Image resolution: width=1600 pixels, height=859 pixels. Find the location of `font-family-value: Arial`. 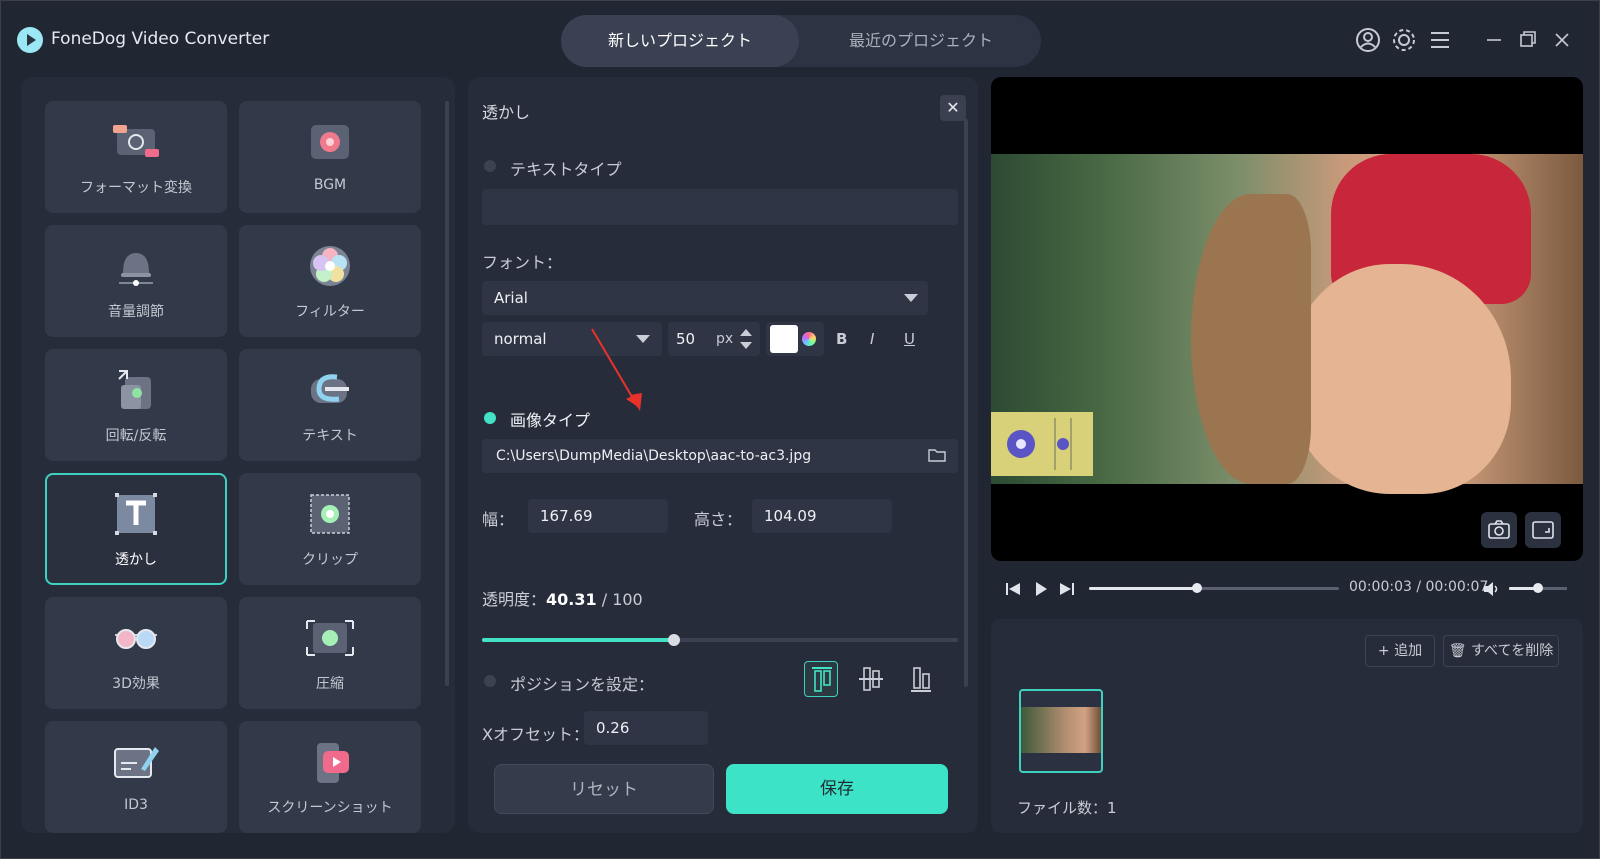

font-family-value: Arial is located at coordinates (511, 298).